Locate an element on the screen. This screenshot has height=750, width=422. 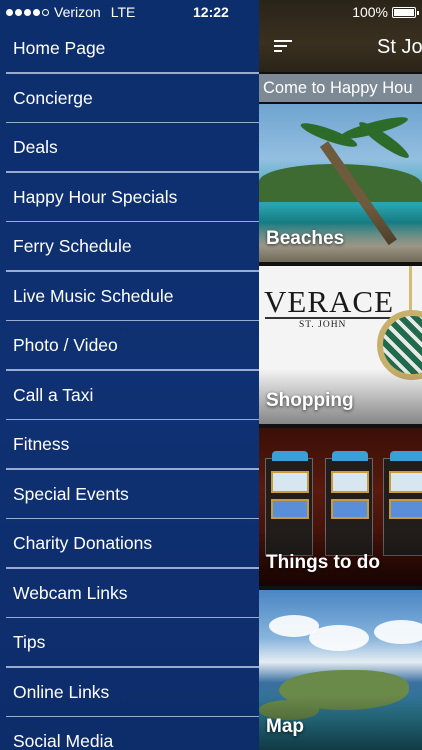
menu-item-label: Social Media is located at coordinates (63, 740).